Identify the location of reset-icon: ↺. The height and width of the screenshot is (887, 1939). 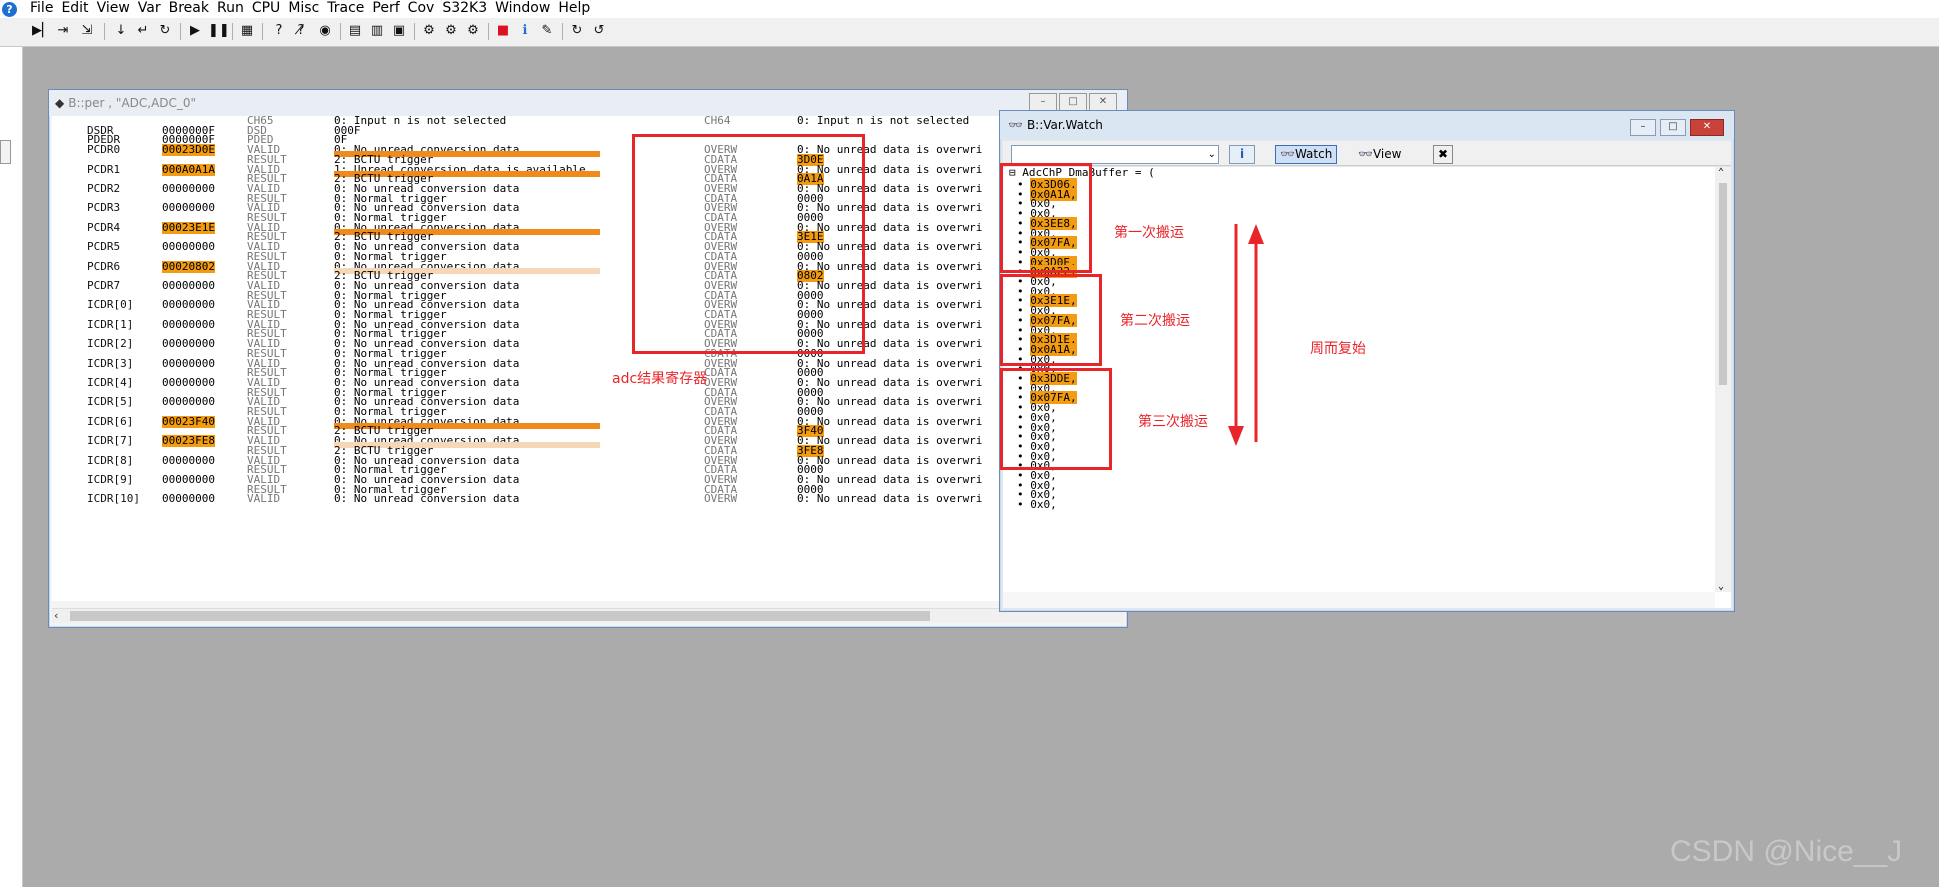
(599, 31).